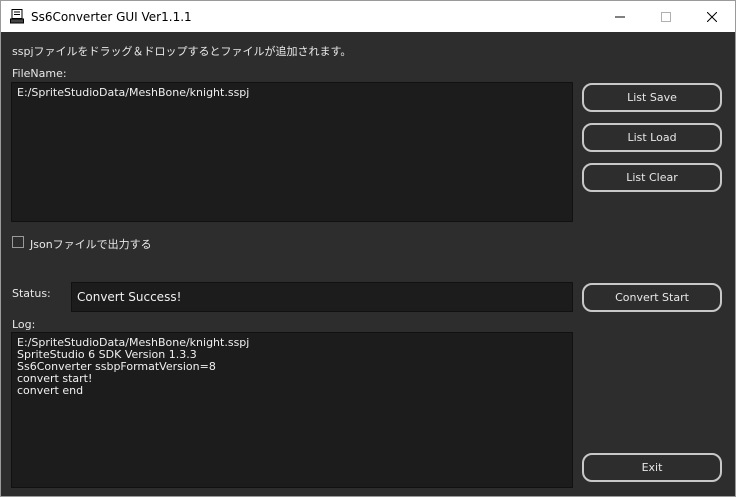  I want to click on close-icon, so click(712, 16).